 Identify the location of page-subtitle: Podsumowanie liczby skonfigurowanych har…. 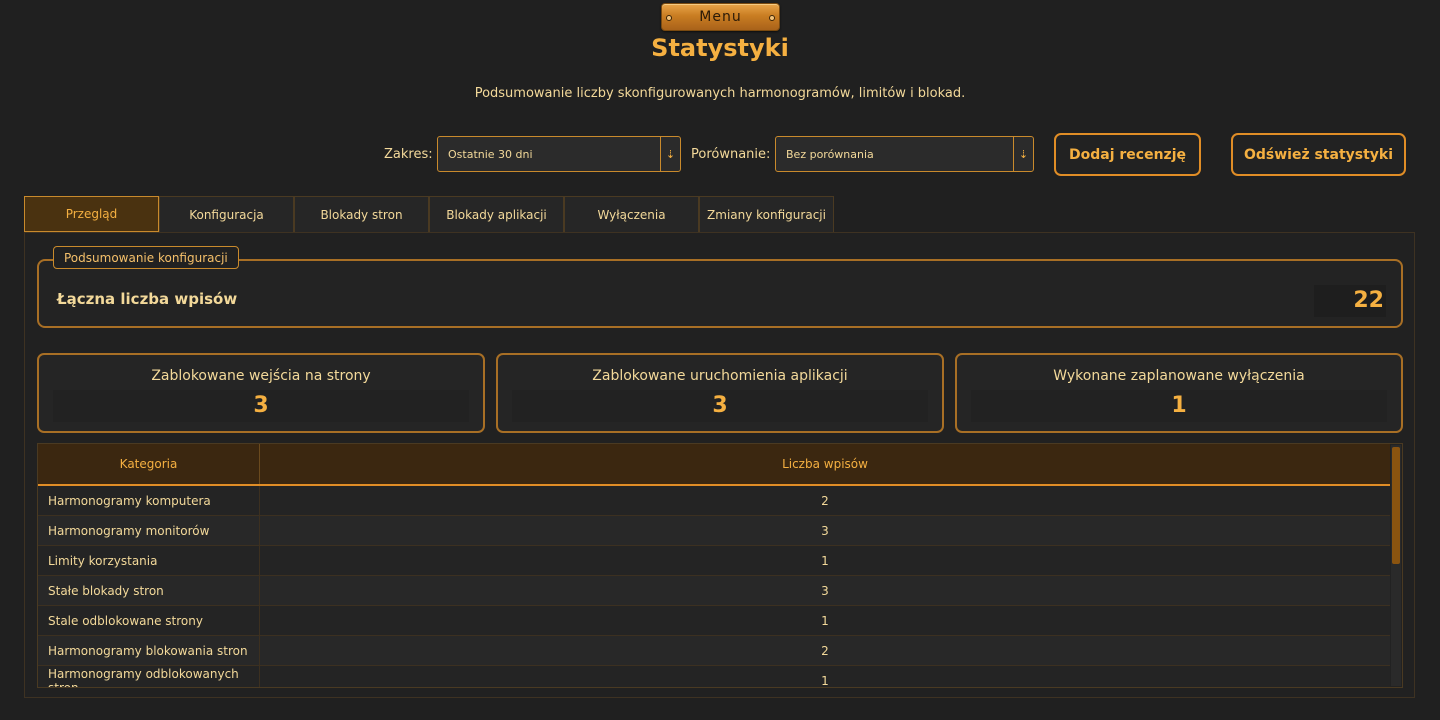
(720, 93).